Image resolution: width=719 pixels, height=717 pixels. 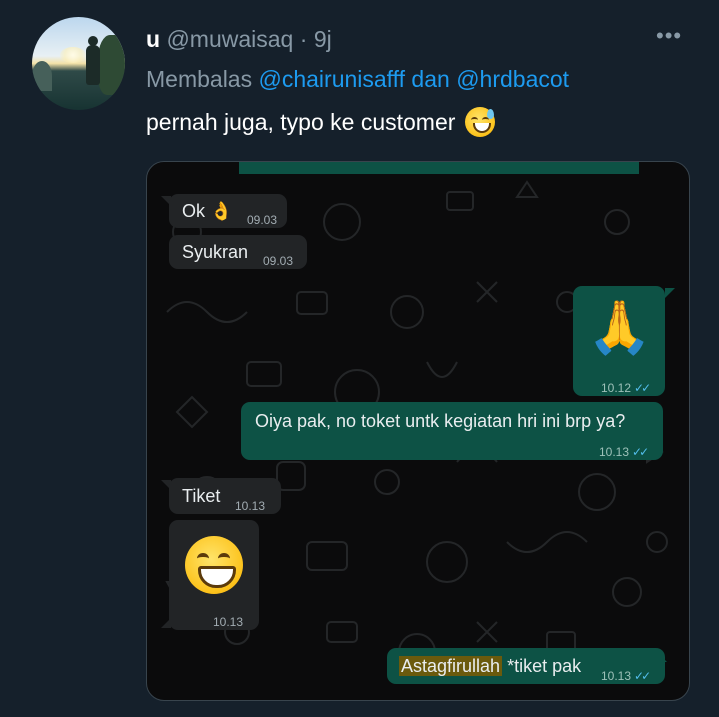 I want to click on message-text: Syukran, so click(x=215, y=252).